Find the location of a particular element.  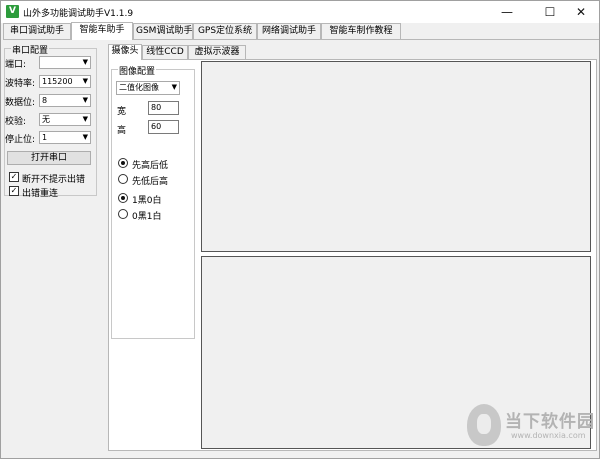

stopbits-select: 1 ▼ is located at coordinates (65, 137).